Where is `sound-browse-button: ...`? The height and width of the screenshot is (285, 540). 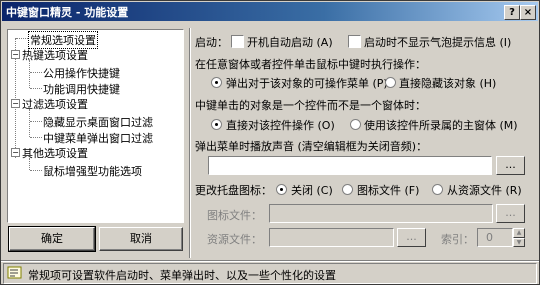 sound-browse-button: ... is located at coordinates (510, 165).